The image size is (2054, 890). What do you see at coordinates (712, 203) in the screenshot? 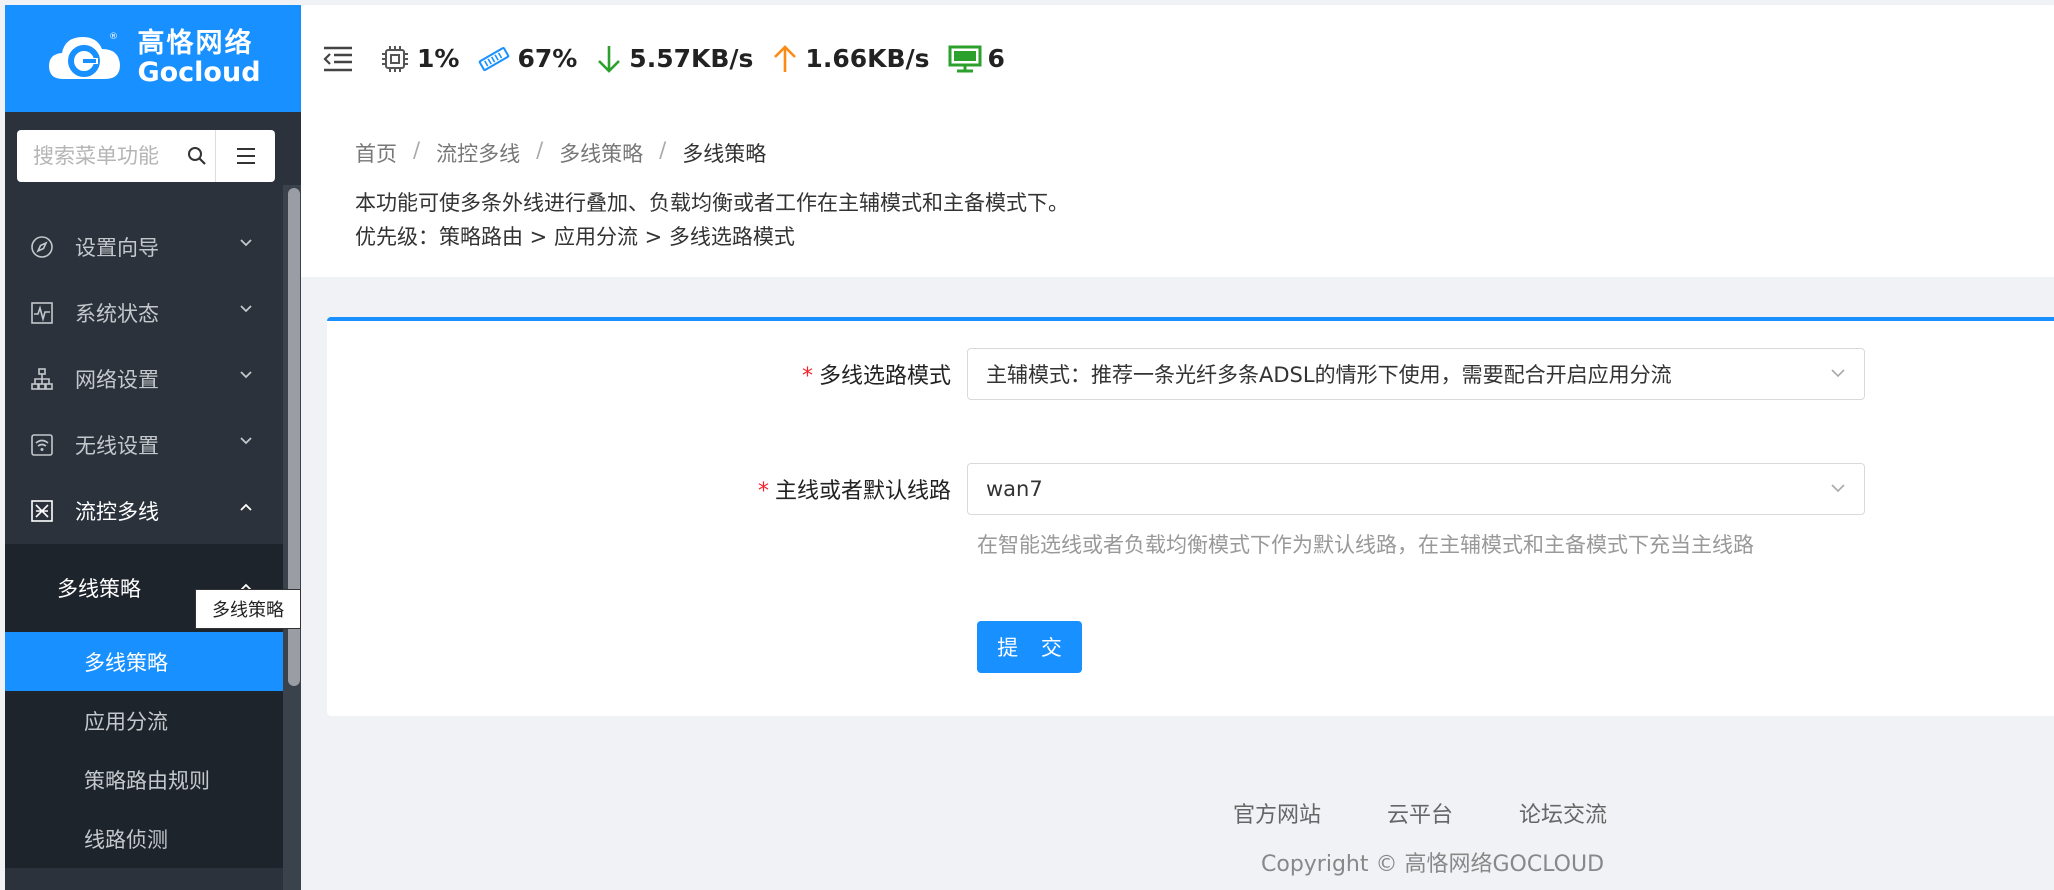
I see `description-line: 本功能可使多条外线进行叠加、负载均衡或者工作在主辅模式和主备模式下。` at bounding box center [712, 203].